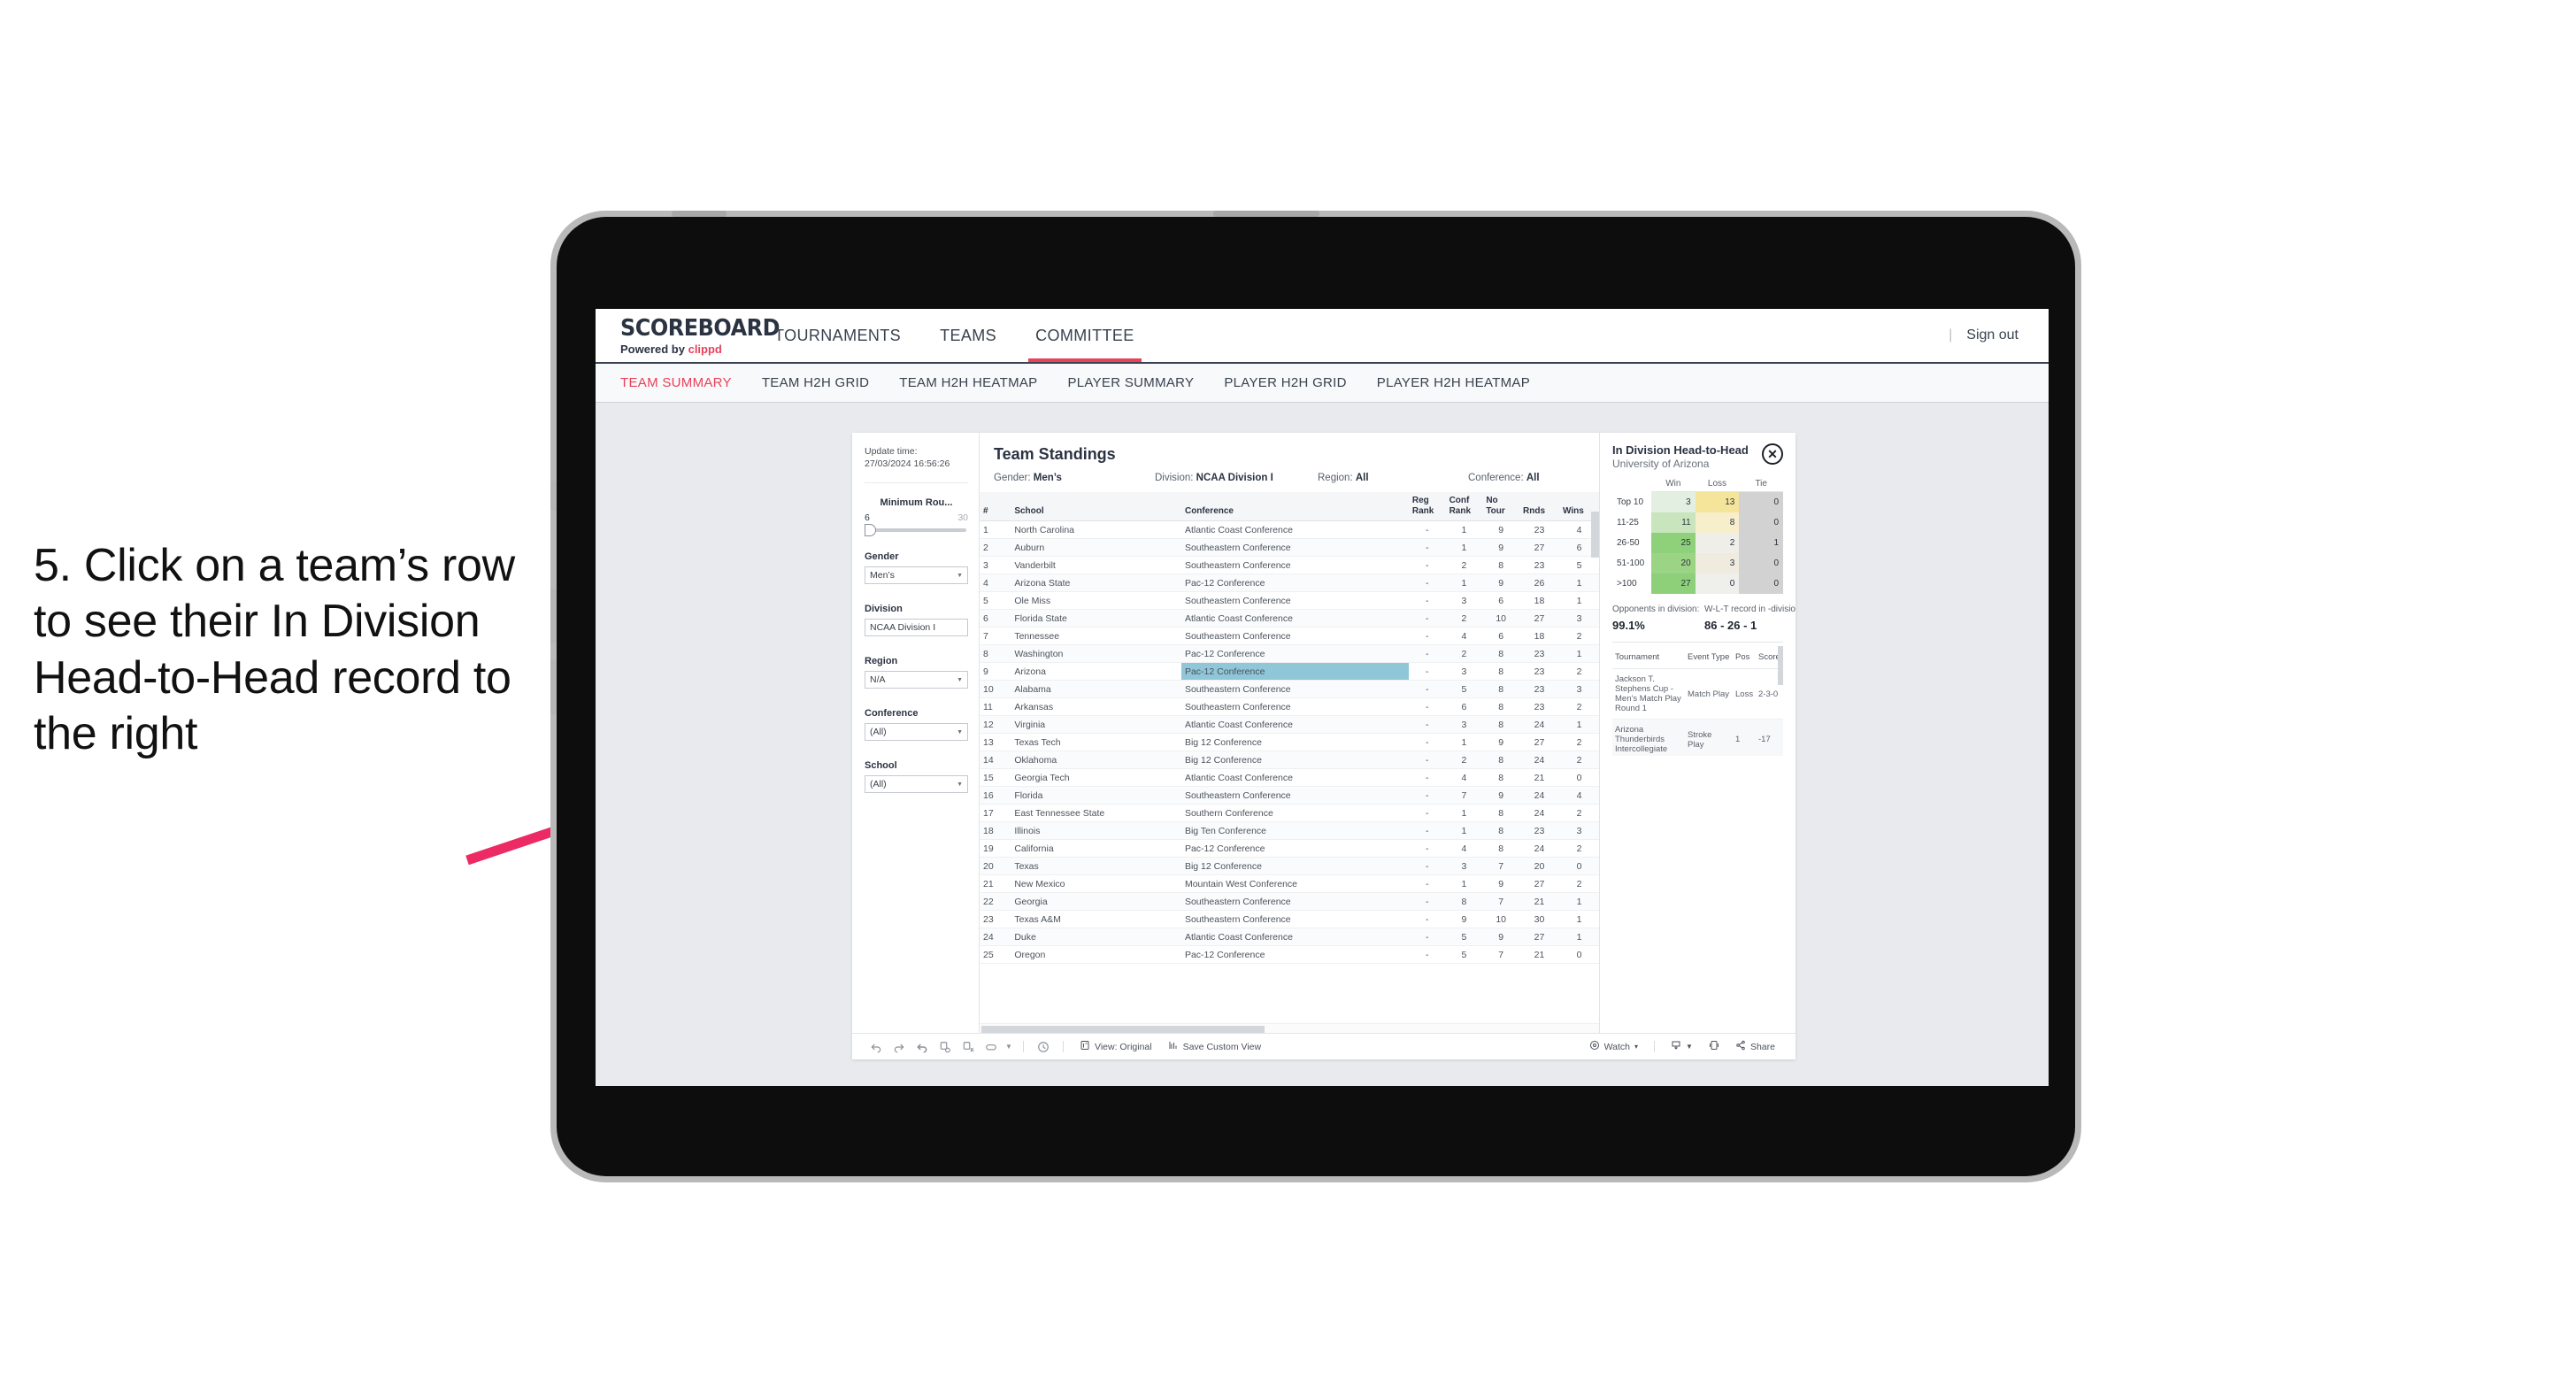 The width and height of the screenshot is (2576, 1386). What do you see at coordinates (1464, 689) in the screenshot?
I see `conf-rank-cell: 5` at bounding box center [1464, 689].